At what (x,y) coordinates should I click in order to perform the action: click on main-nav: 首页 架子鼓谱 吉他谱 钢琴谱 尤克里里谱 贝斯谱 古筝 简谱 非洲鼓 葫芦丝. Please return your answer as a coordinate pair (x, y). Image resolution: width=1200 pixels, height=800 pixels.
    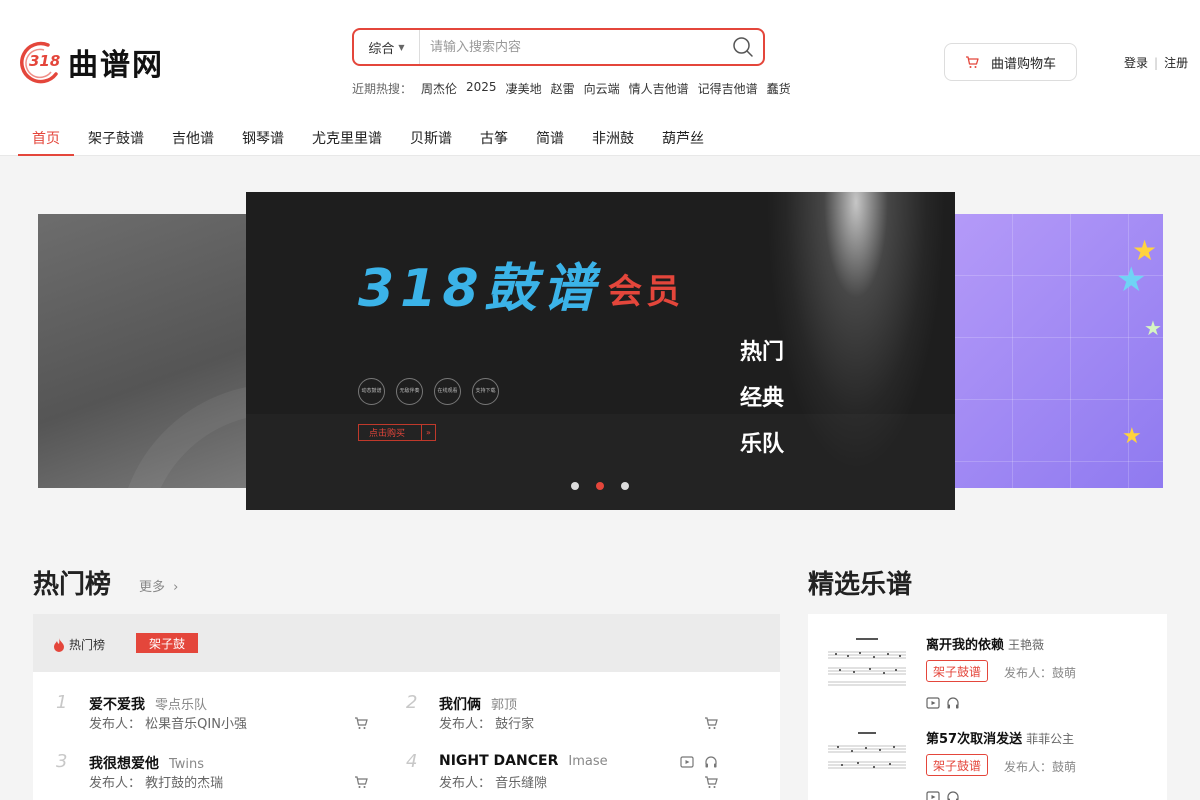
    Looking at the image, I should click on (368, 139).